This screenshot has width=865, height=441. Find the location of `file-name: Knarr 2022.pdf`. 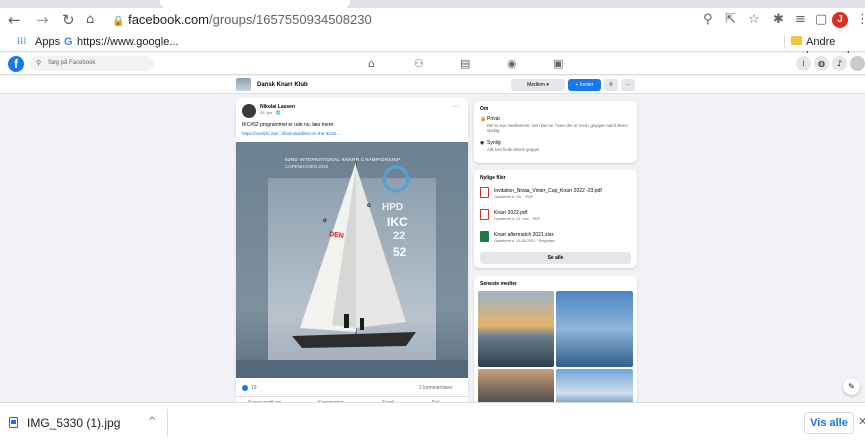

file-name: Knarr 2022.pdf is located at coordinates (510, 213).